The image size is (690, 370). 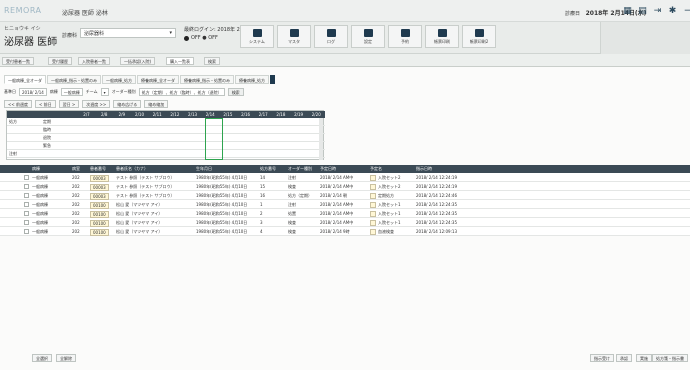 What do you see at coordinates (389, 204) in the screenshot?
I see `cell-schedule-name: 入院セット1` at bounding box center [389, 204].